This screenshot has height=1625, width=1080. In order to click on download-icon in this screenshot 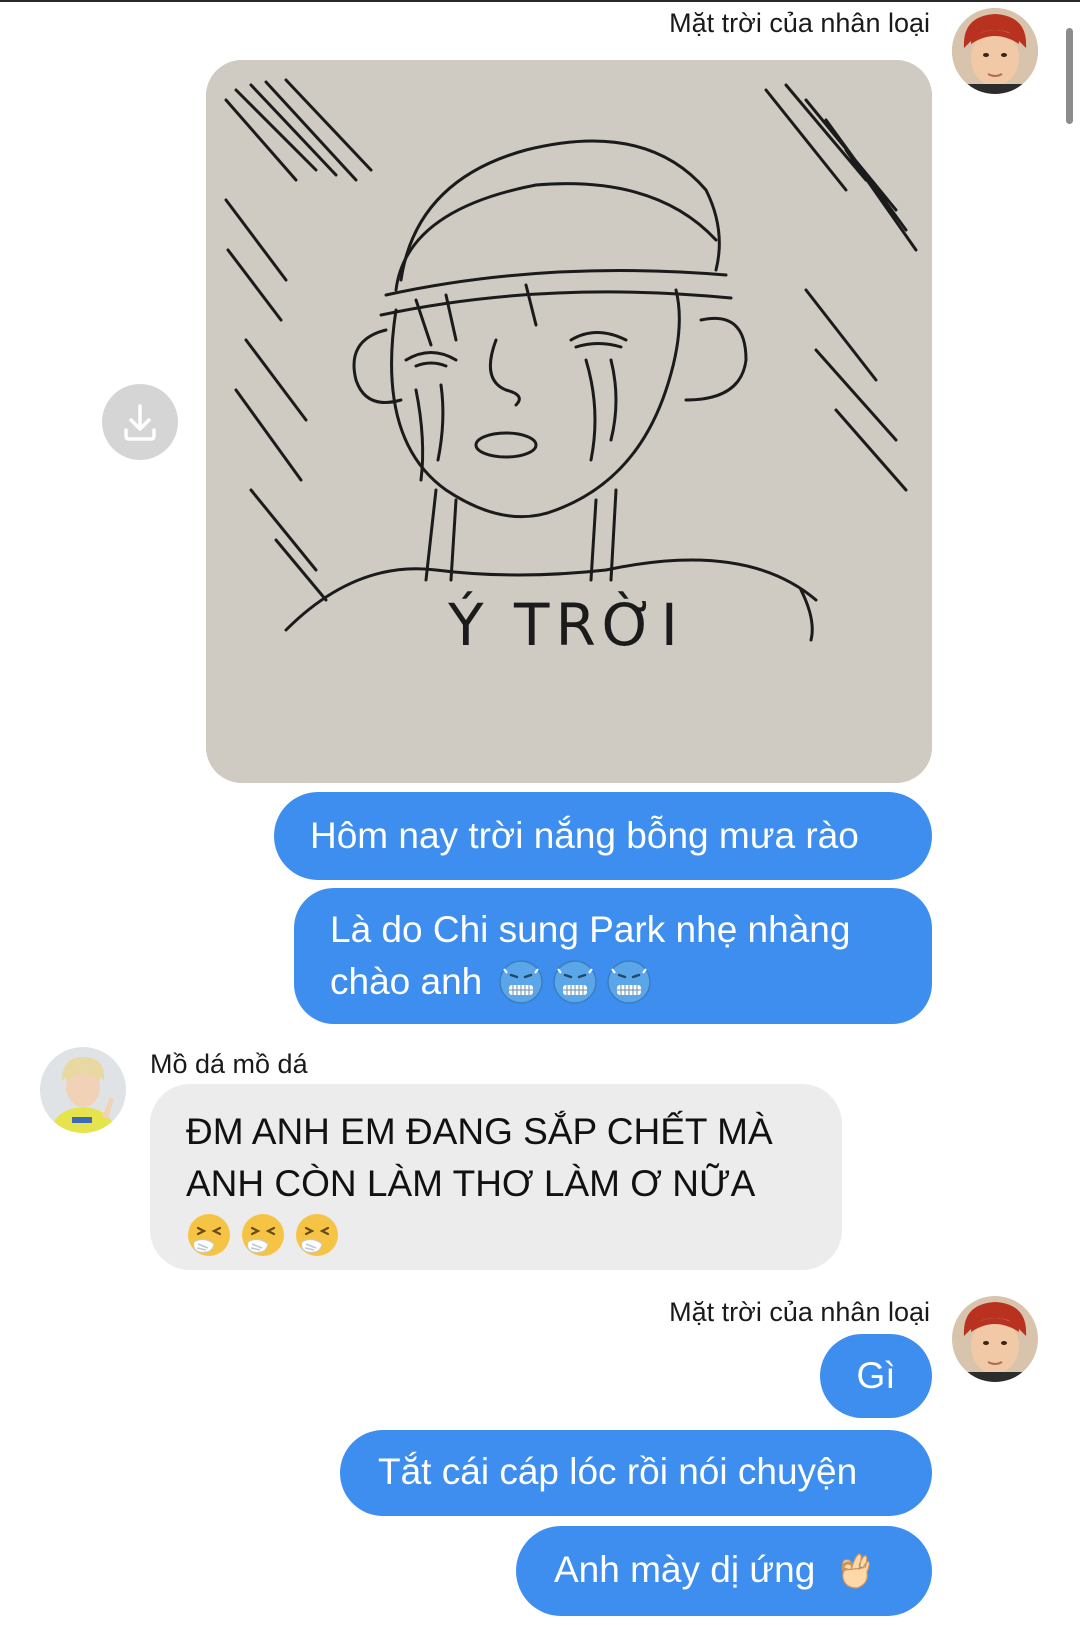, I will do `click(140, 422)`.